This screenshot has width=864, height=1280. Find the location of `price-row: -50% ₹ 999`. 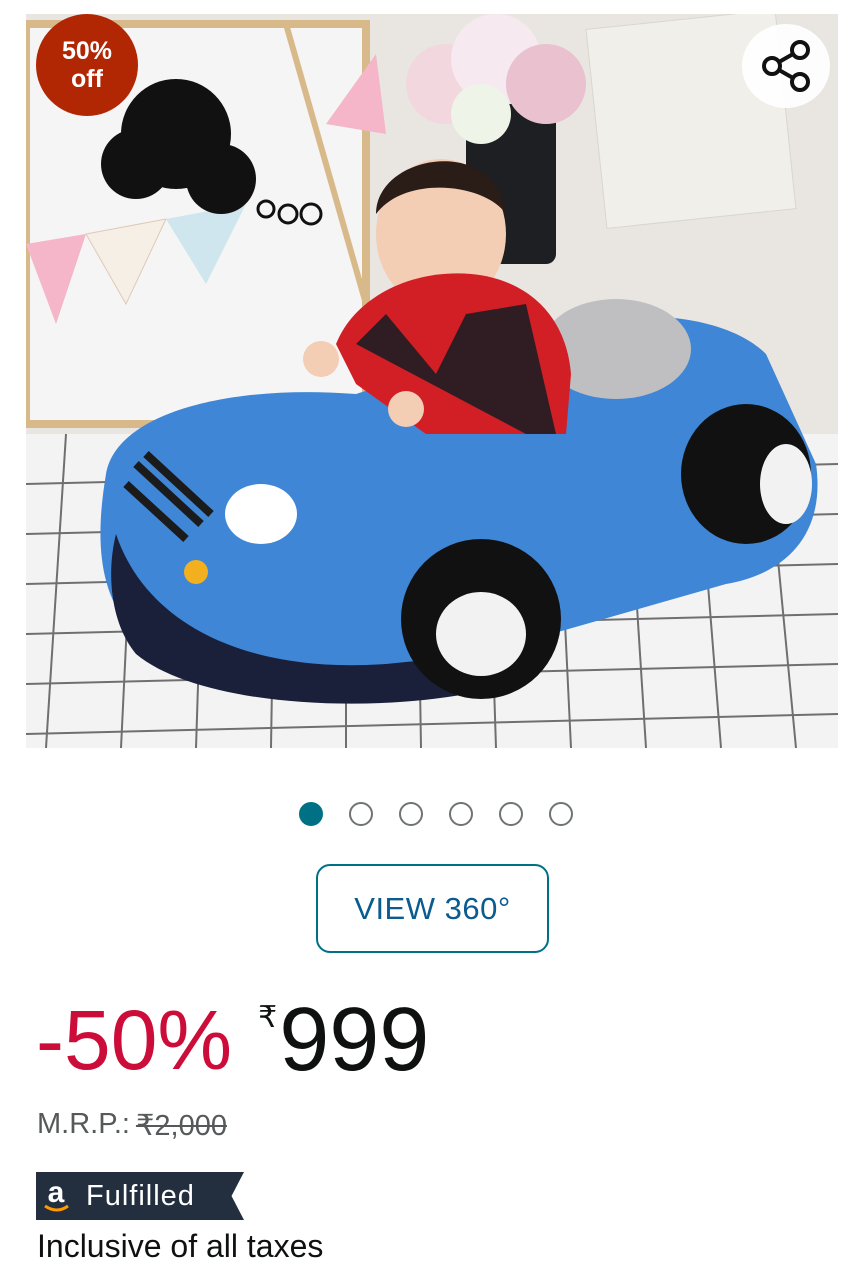

price-row: -50% ₹ 999 is located at coordinates (232, 1040).